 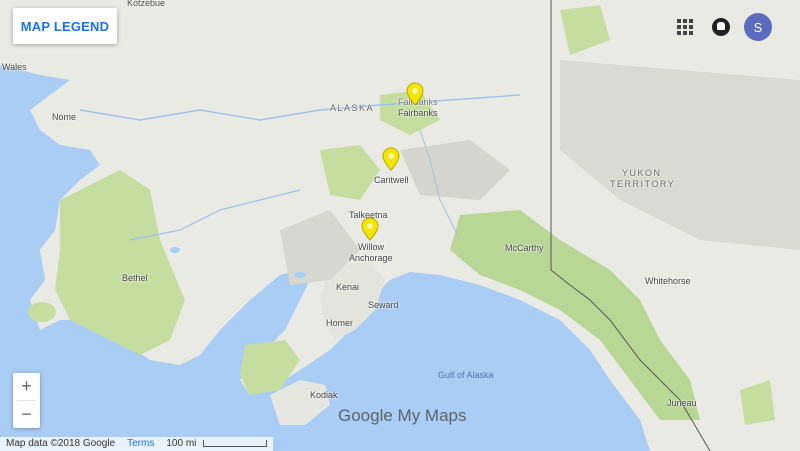 I want to click on label-yukon: YUKON, so click(x=642, y=173).